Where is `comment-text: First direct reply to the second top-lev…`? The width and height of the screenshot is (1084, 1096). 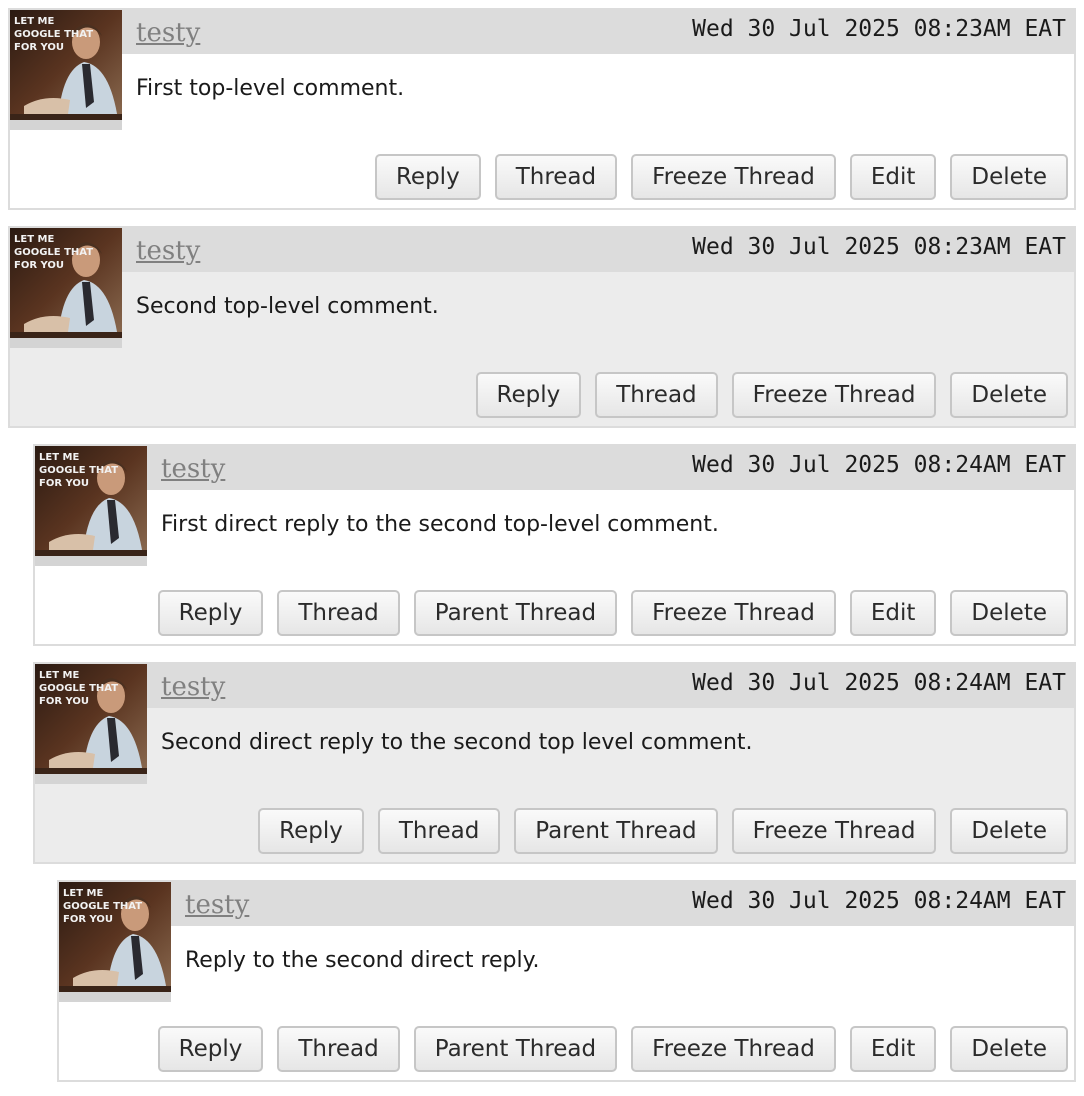
comment-text: First direct reply to the second top-lev… is located at coordinates (440, 524).